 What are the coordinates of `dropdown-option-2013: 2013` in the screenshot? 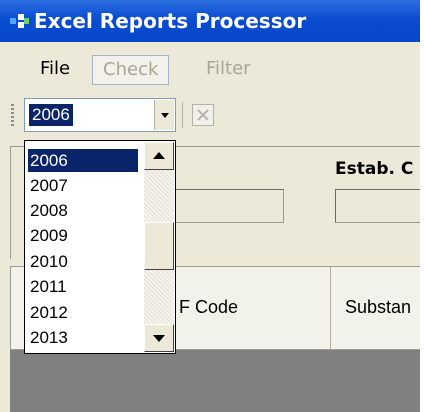 It's located at (83, 337).